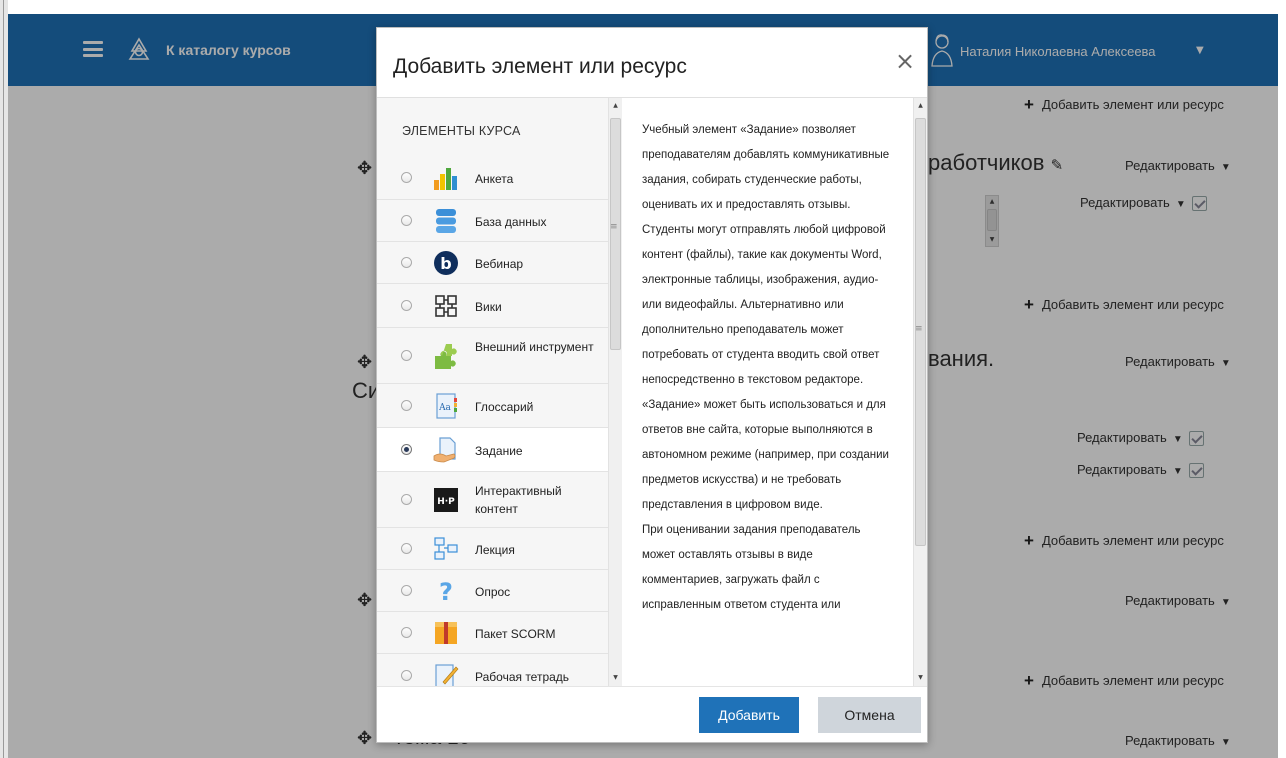 This screenshot has width=1286, height=758. What do you see at coordinates (749, 715) in the screenshot?
I see `add-button: Добавить` at bounding box center [749, 715].